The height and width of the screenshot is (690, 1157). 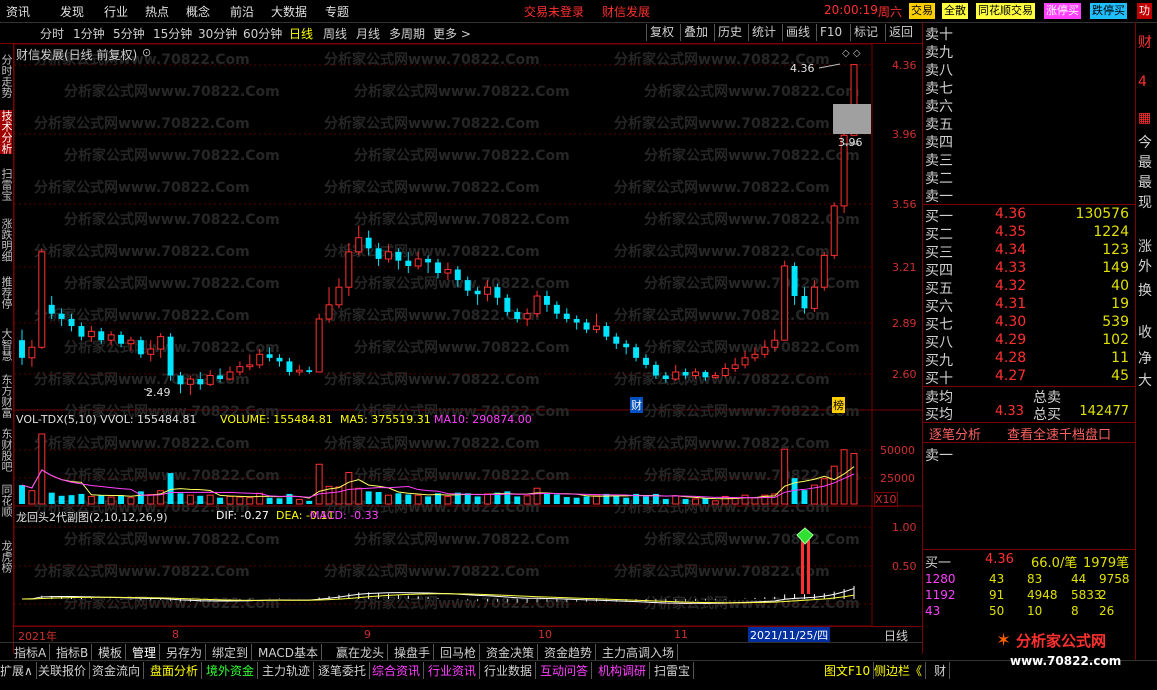 What do you see at coordinates (6, 500) in the screenshot?
I see `left-tab-ths: 同花顺` at bounding box center [6, 500].